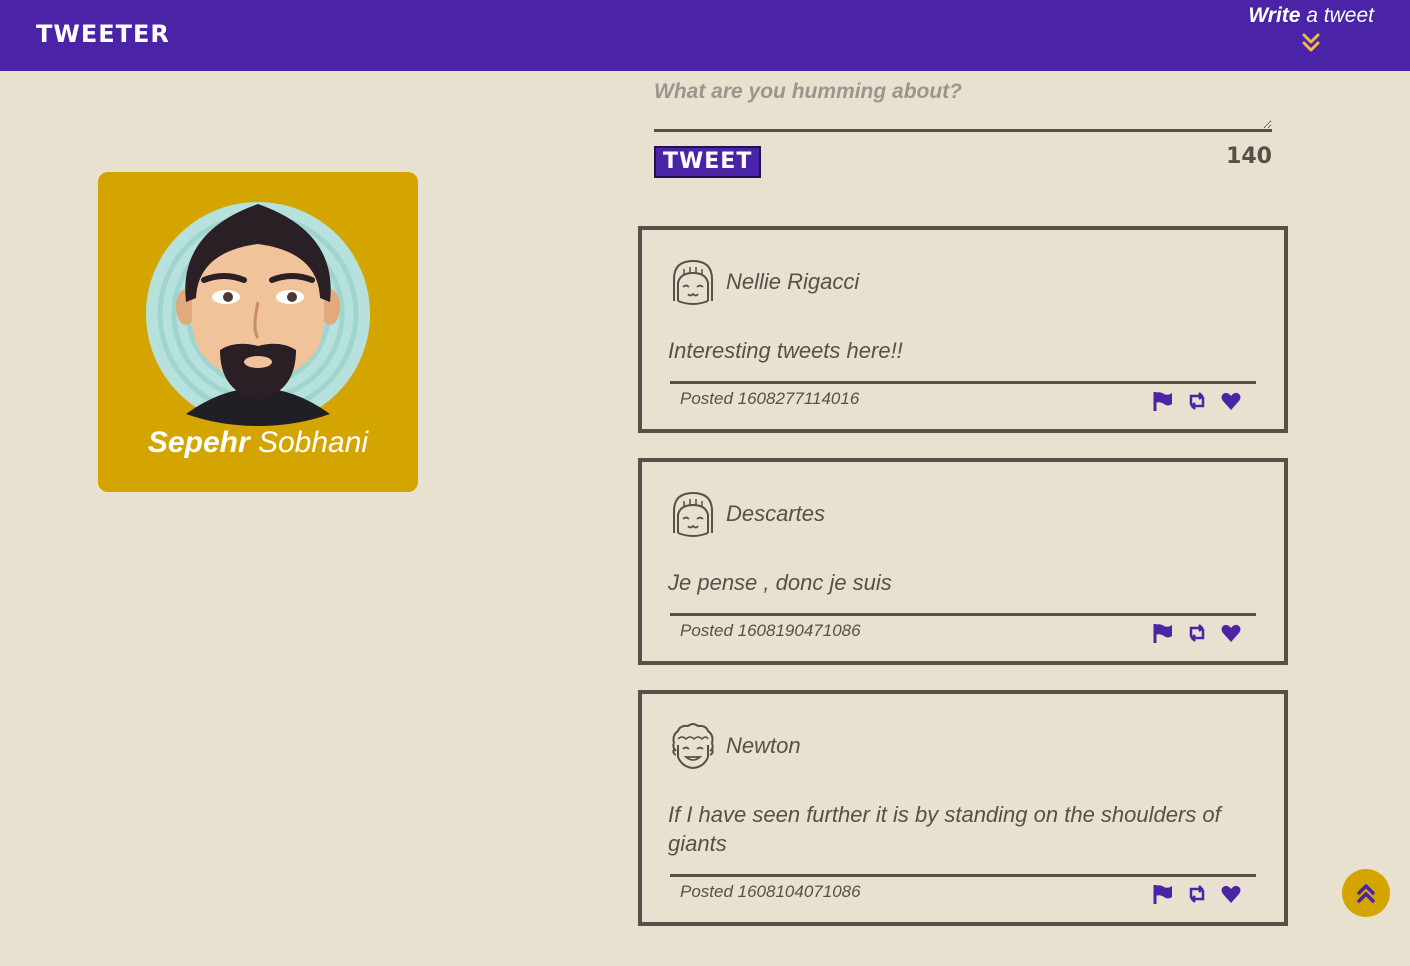 The width and height of the screenshot is (1410, 966). What do you see at coordinates (1311, 29) in the screenshot?
I see `write-tweet-toggle: Write a tweet` at bounding box center [1311, 29].